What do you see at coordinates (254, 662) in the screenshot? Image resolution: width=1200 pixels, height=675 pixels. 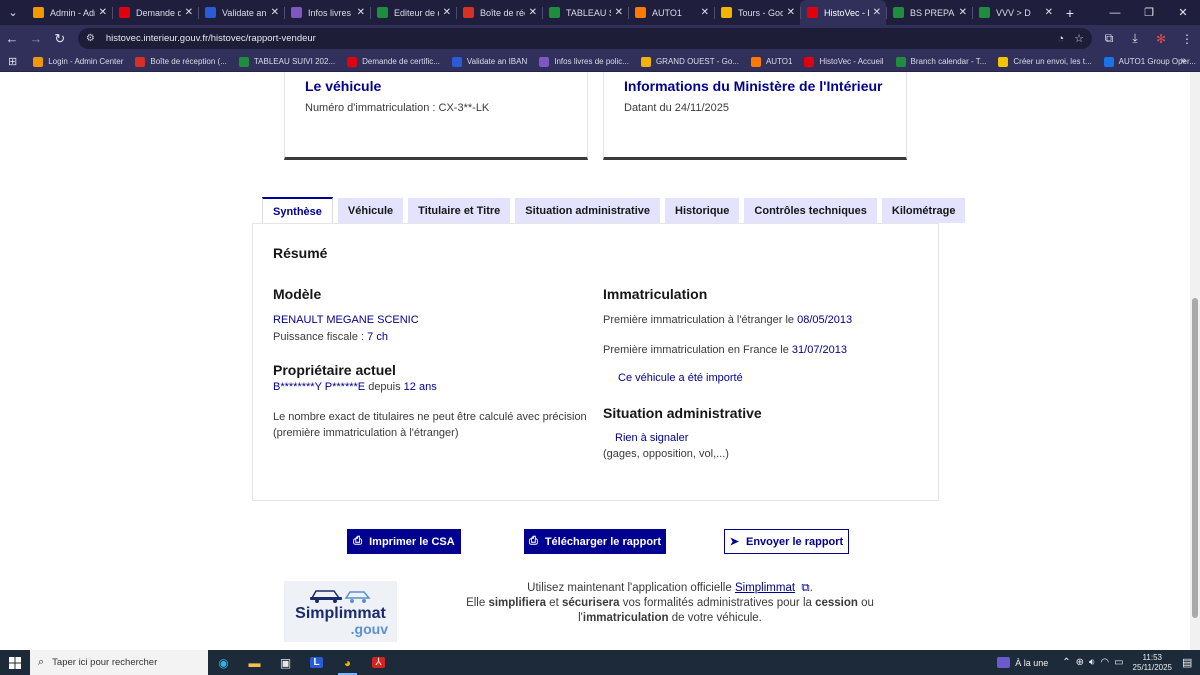 I see `file-explorer-icon: ▬` at bounding box center [254, 662].